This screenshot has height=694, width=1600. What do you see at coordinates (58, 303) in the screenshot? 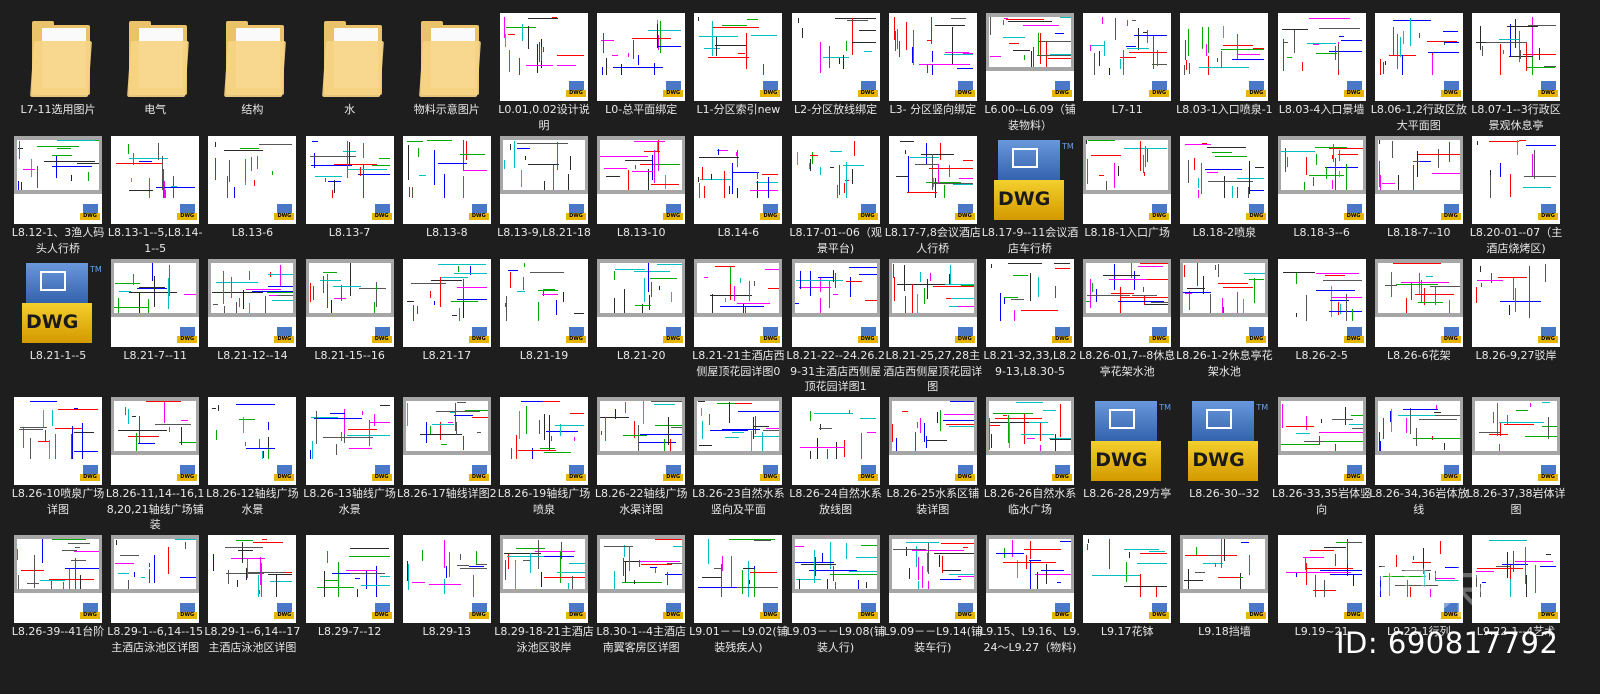
I see `dwg-file-icon: DWG TM` at bounding box center [58, 303].